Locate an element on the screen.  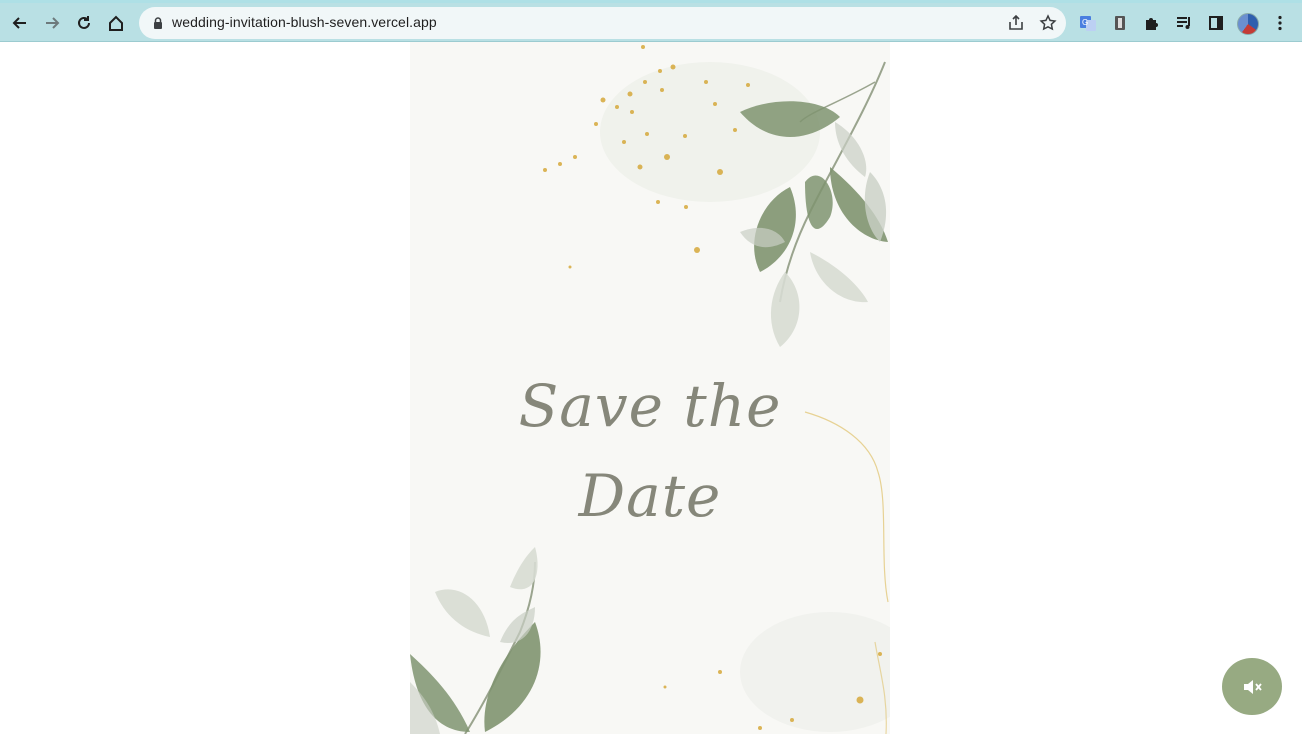
sidepanel-icon is located at coordinates (1216, 23).